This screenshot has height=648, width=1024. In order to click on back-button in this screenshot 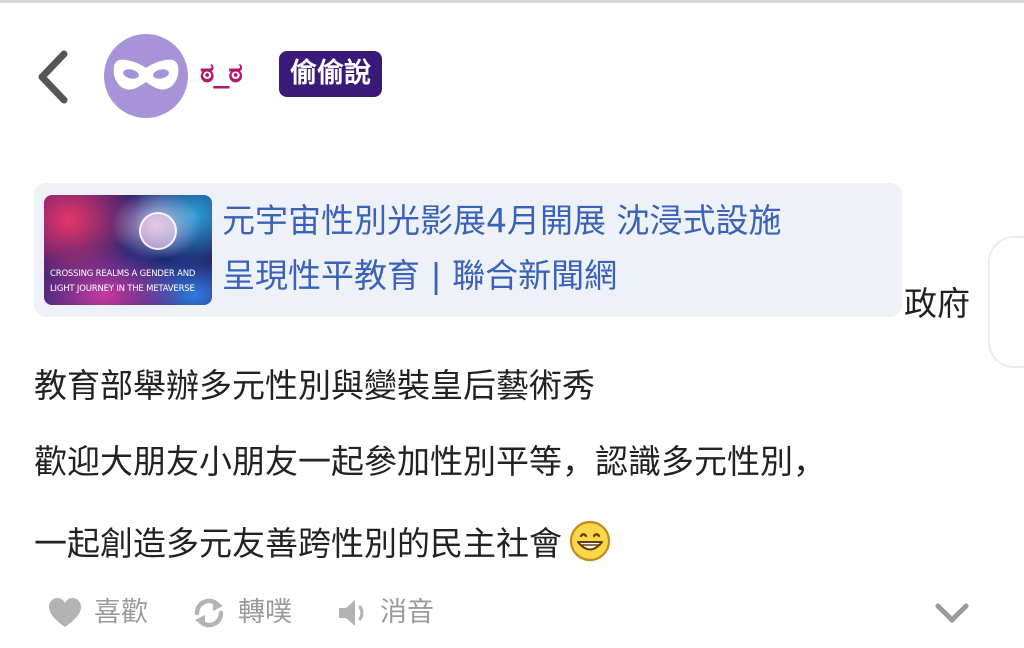, I will do `click(52, 77)`.